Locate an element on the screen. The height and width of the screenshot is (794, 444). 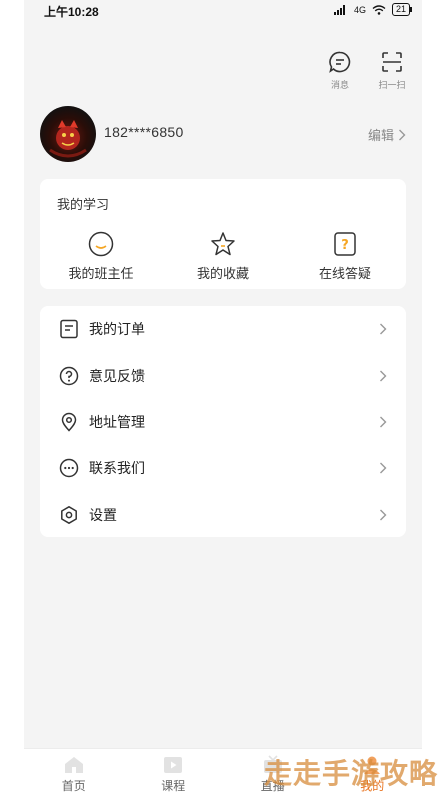
online-qa-button: ? 在线答疑 is located at coordinates (345, 256).